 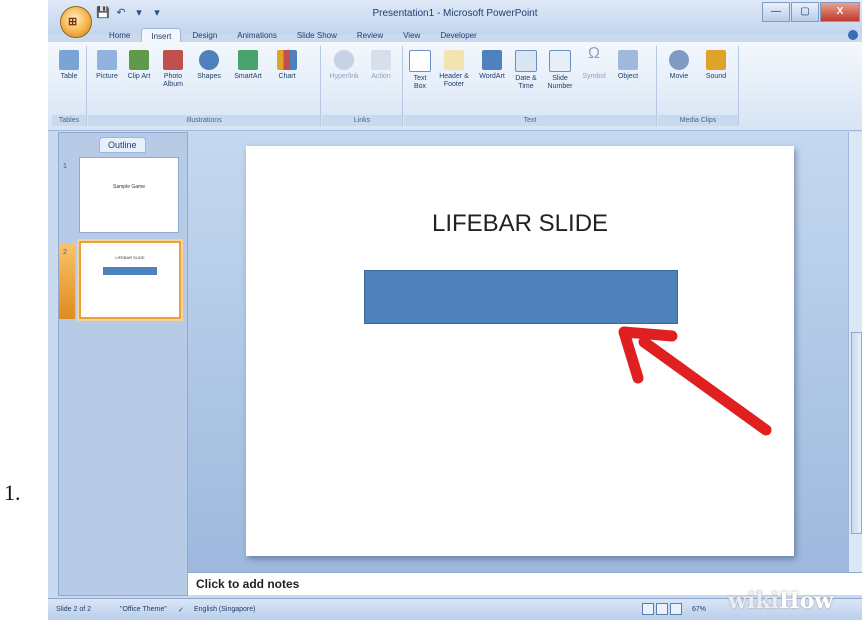 I want to click on wordart-button: WordArt, so click(x=492, y=65).